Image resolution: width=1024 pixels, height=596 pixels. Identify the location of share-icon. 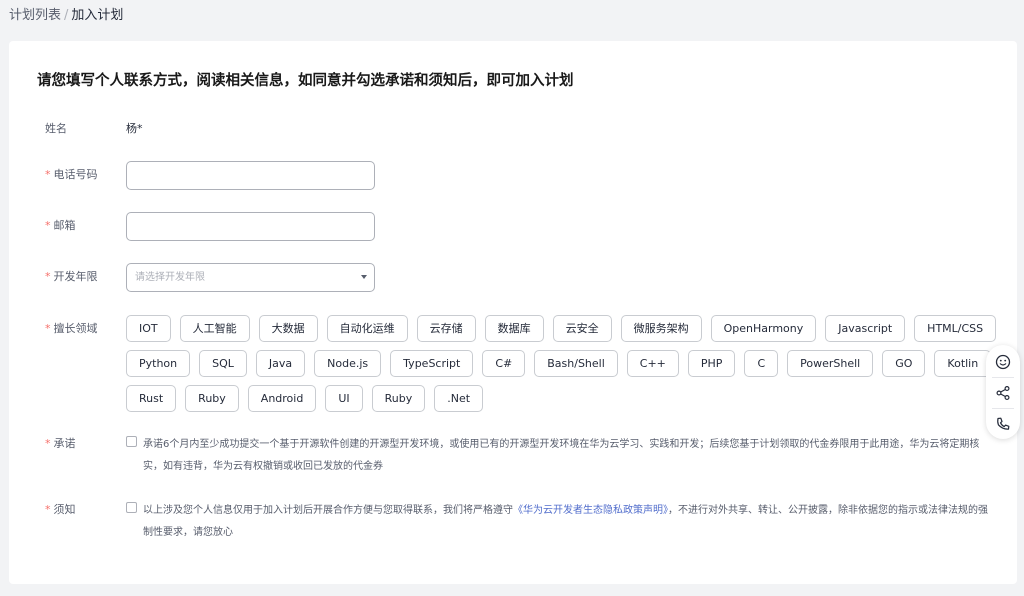
(1003, 393).